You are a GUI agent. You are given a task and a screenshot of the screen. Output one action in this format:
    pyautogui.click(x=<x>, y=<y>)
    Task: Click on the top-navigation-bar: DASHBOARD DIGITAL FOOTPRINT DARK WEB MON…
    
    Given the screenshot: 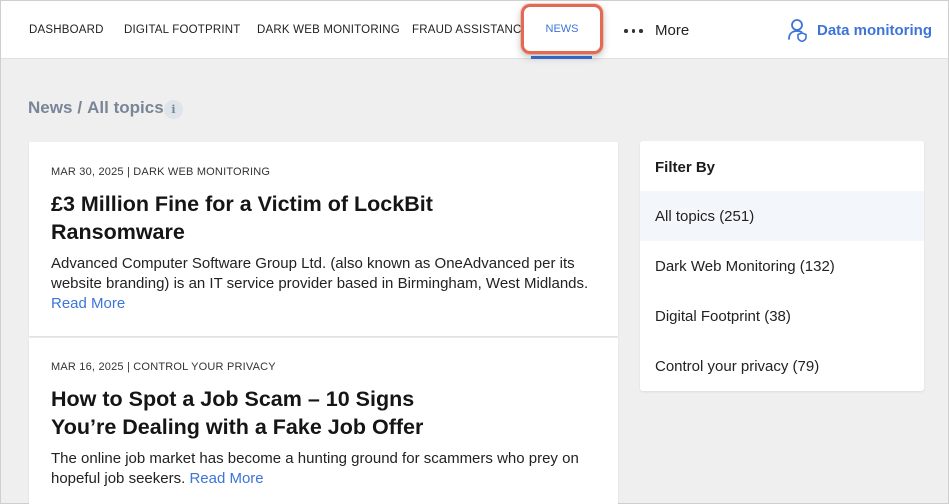 What is the action you would take?
    pyautogui.click(x=474, y=30)
    